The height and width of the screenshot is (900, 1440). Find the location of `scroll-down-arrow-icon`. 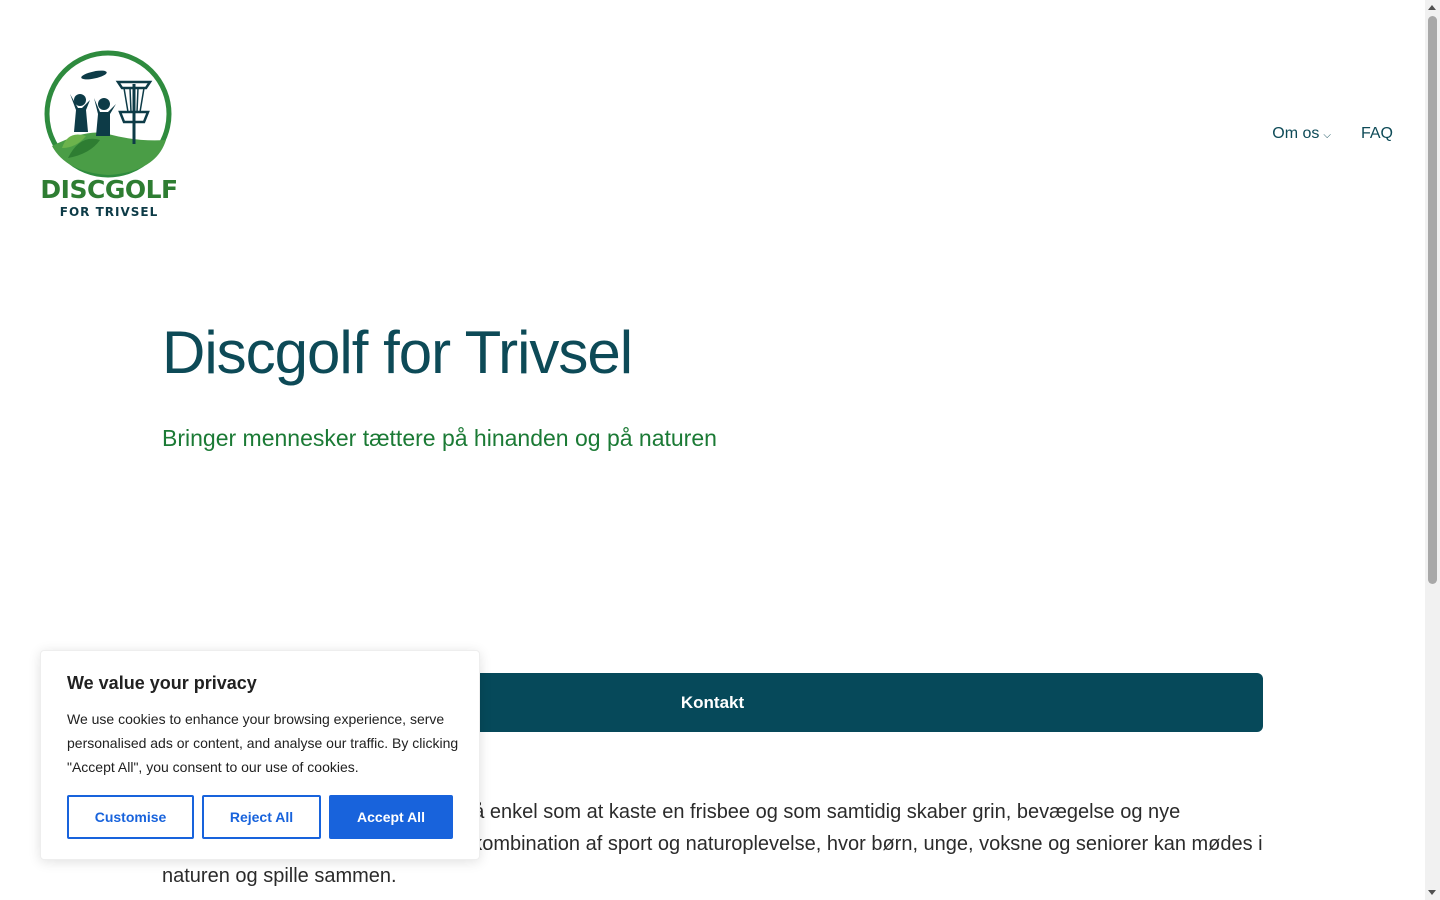

scroll-down-arrow-icon is located at coordinates (1432, 892).